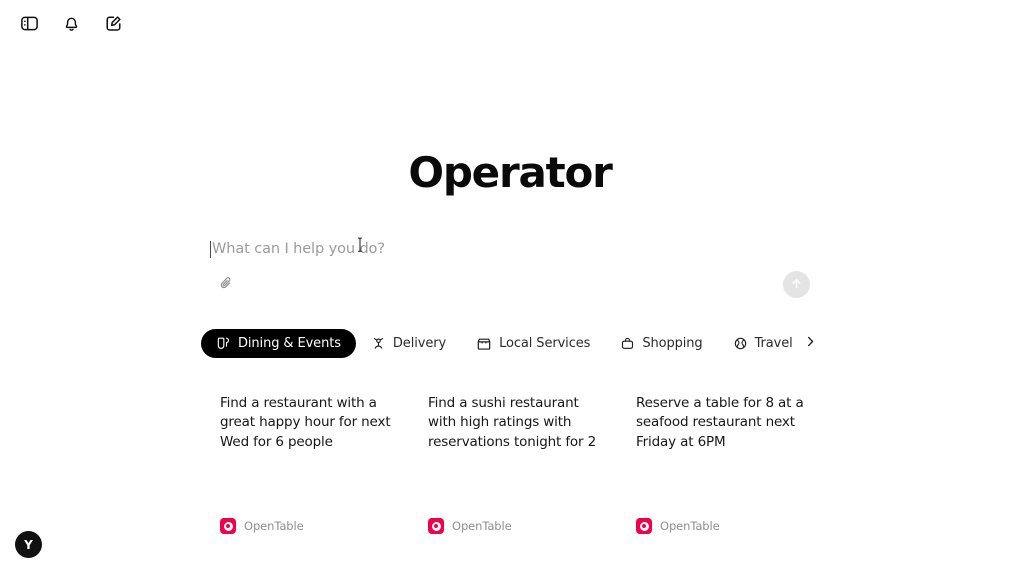  I want to click on bell-icon, so click(71, 23).